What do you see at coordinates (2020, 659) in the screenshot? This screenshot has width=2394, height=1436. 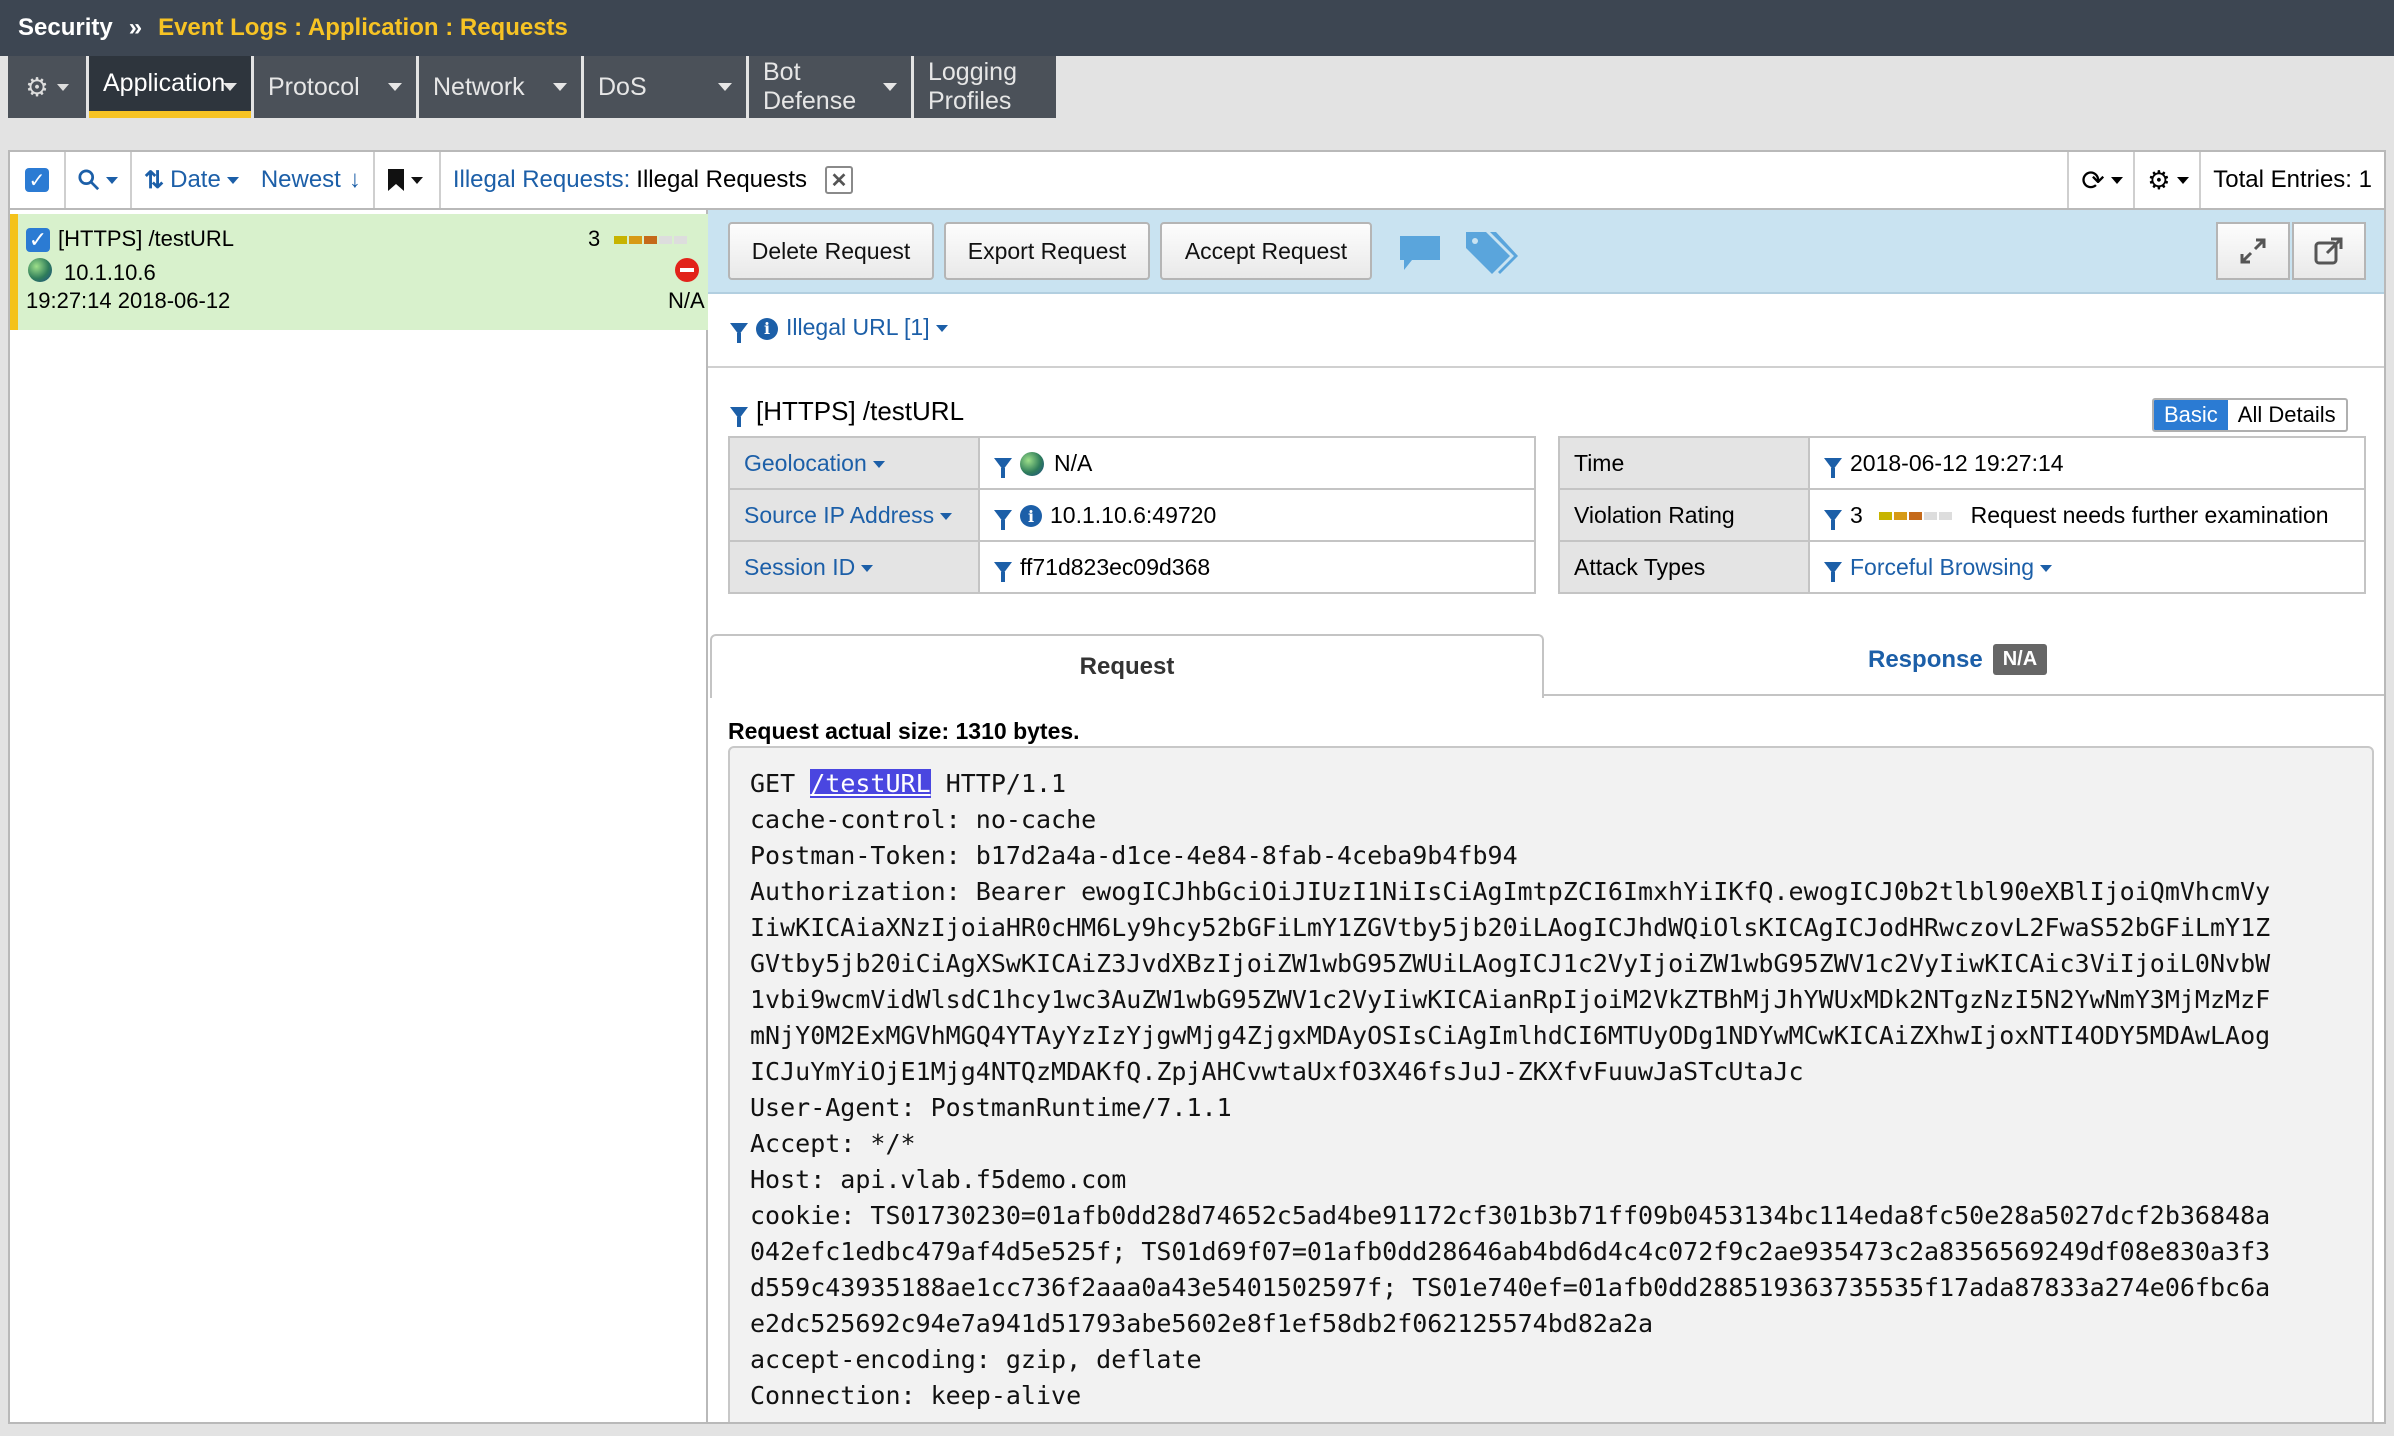 I see `status-badge: N/A` at bounding box center [2020, 659].